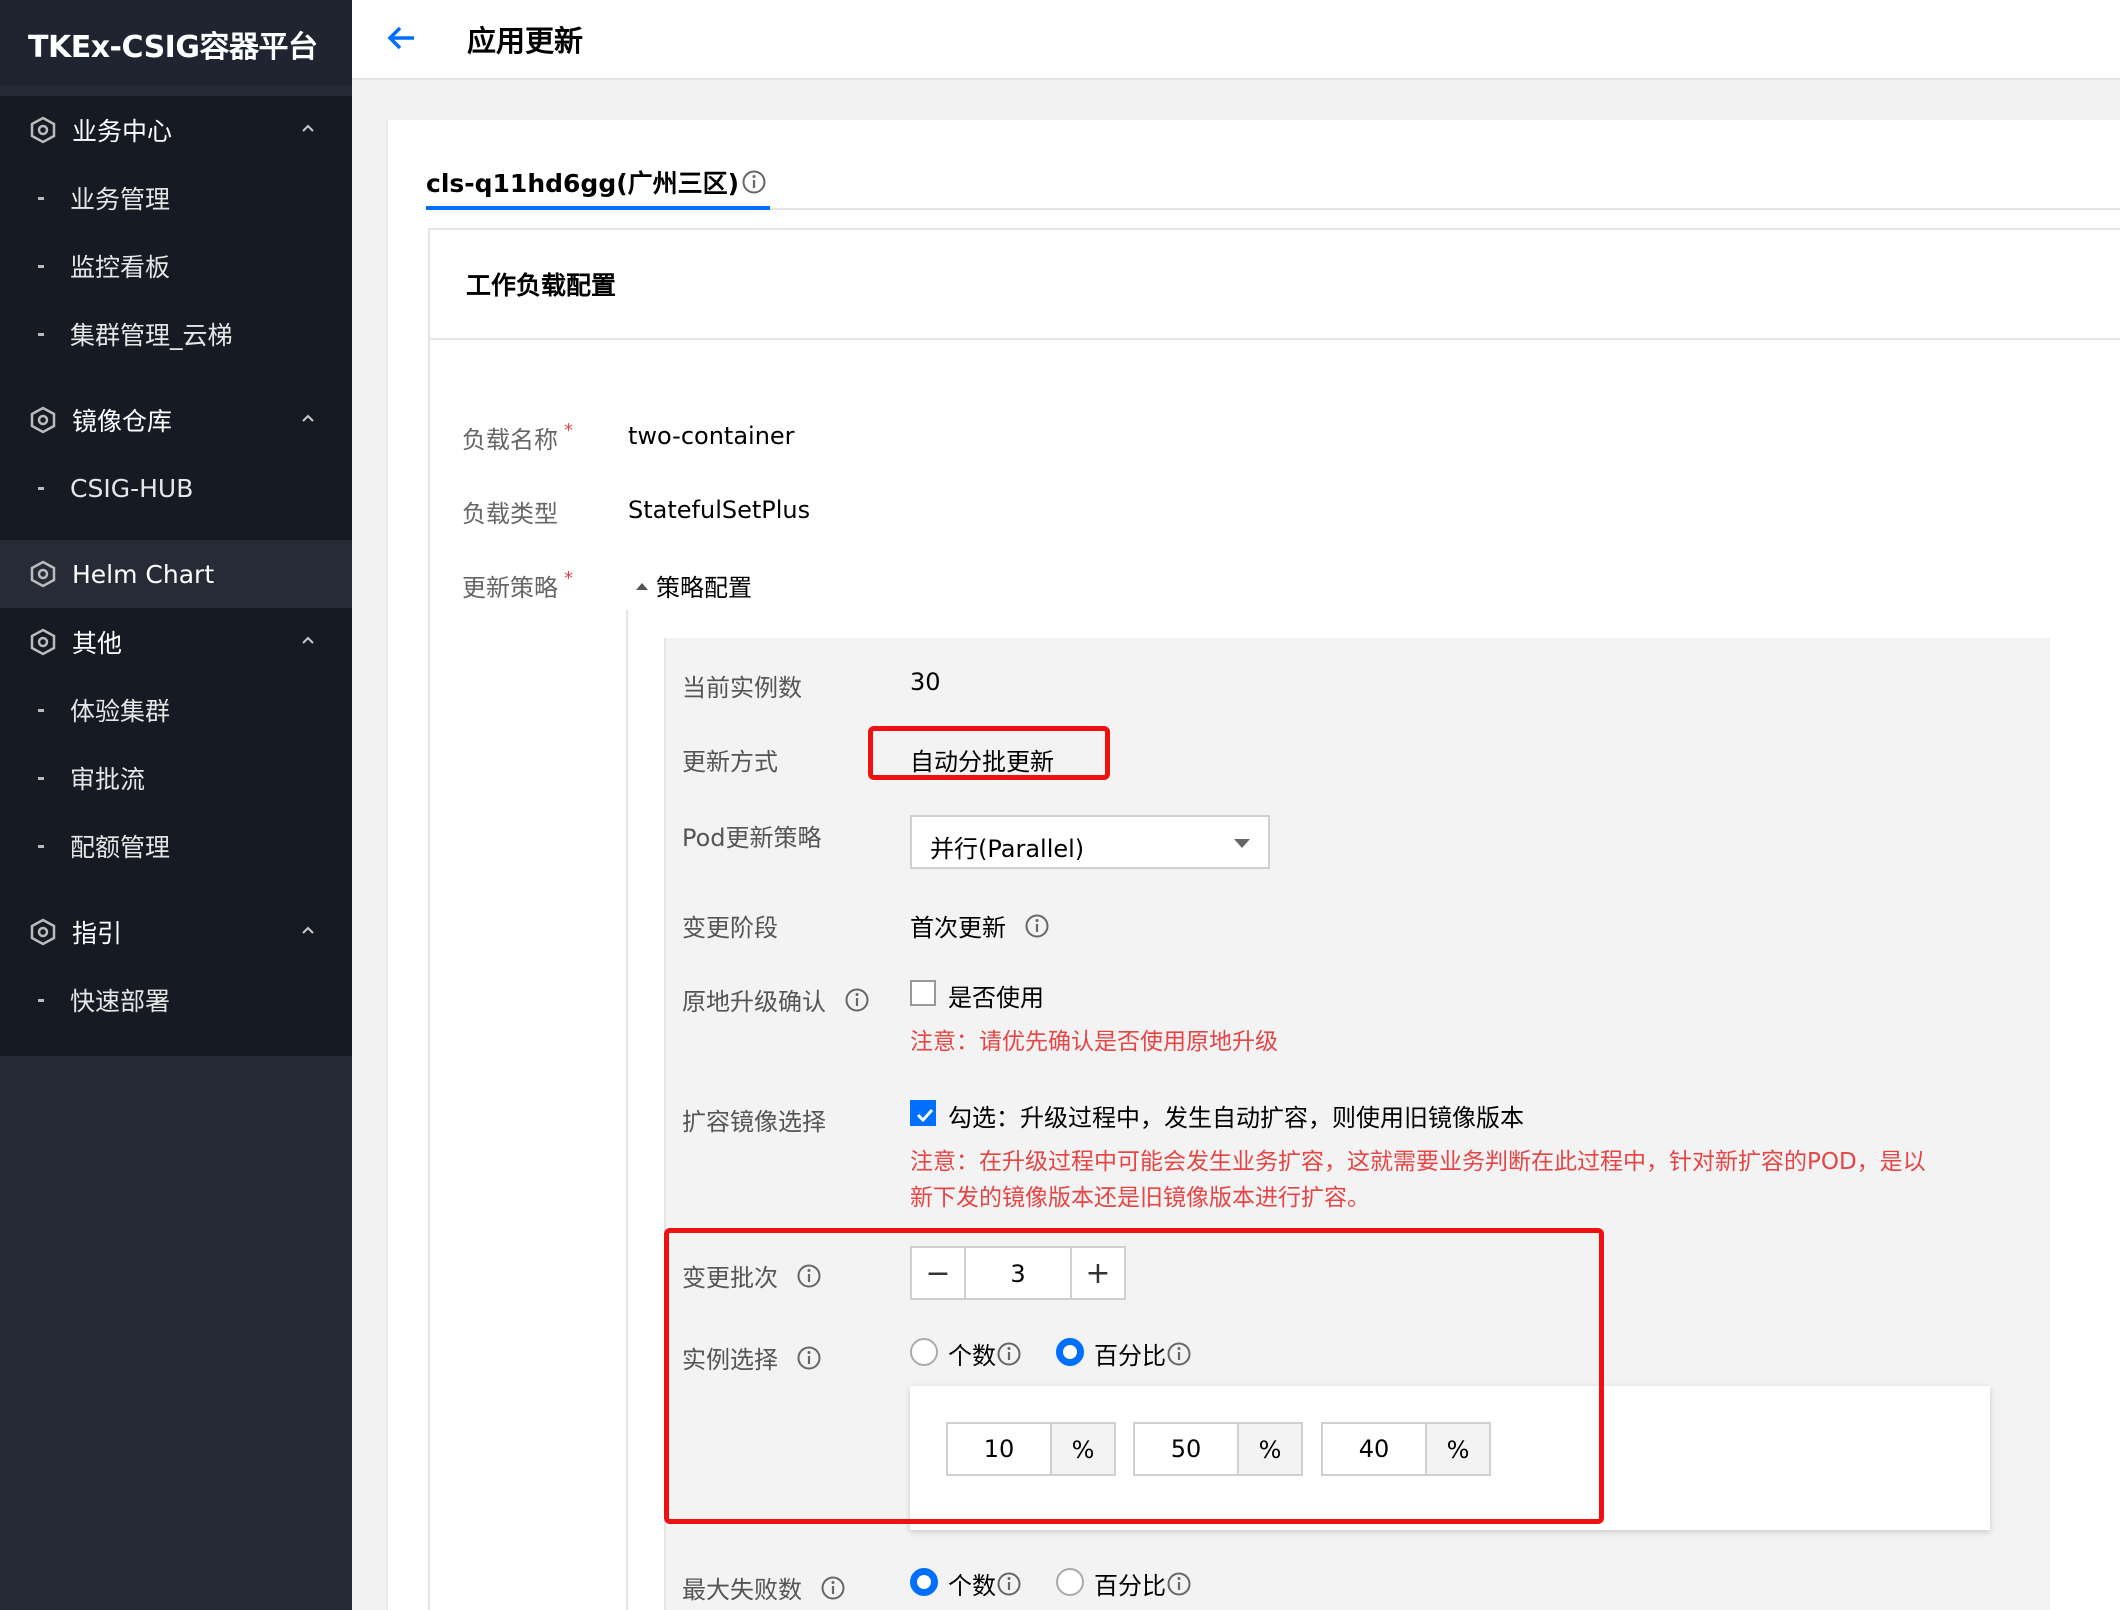  I want to click on back-arrow-icon, so click(402, 38).